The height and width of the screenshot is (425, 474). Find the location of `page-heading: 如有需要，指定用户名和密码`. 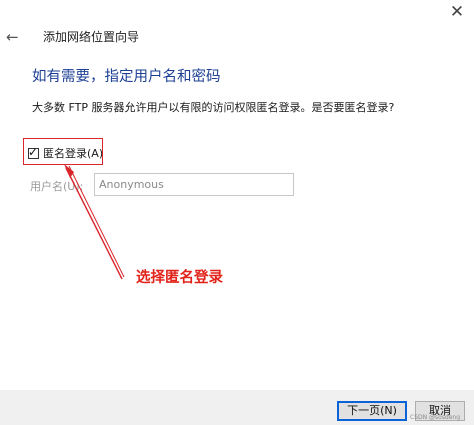

page-heading: 如有需要，指定用户名和密码 is located at coordinates (126, 77).